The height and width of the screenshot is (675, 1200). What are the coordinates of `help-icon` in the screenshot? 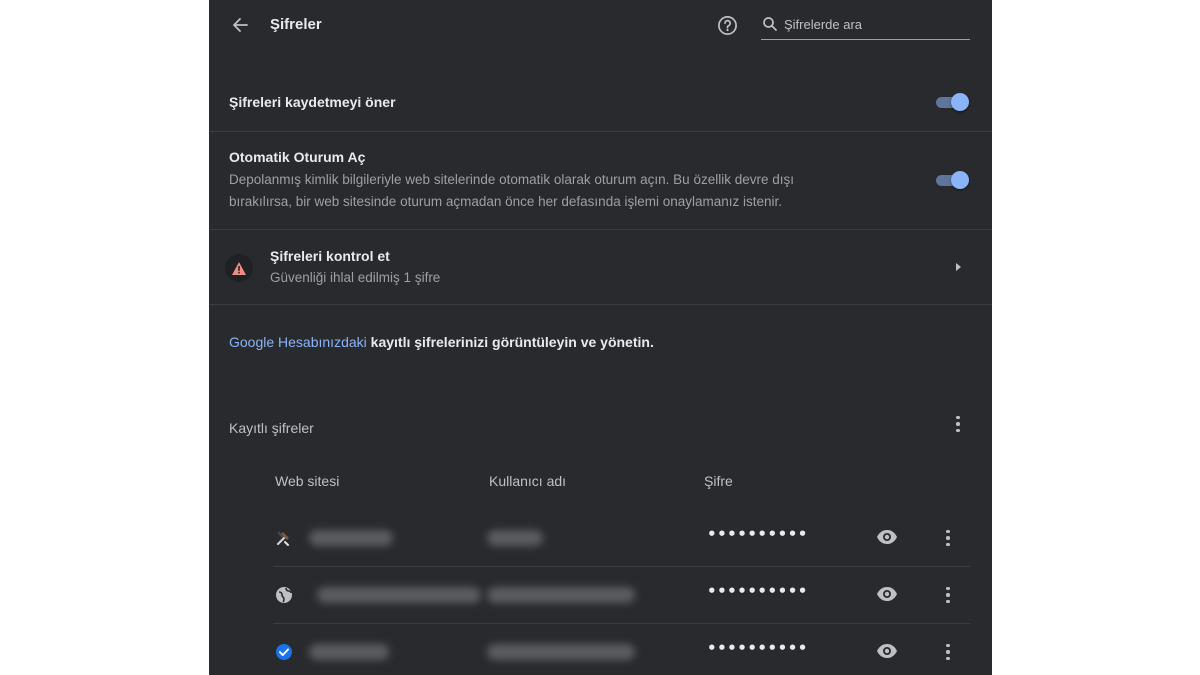 It's located at (727, 25).